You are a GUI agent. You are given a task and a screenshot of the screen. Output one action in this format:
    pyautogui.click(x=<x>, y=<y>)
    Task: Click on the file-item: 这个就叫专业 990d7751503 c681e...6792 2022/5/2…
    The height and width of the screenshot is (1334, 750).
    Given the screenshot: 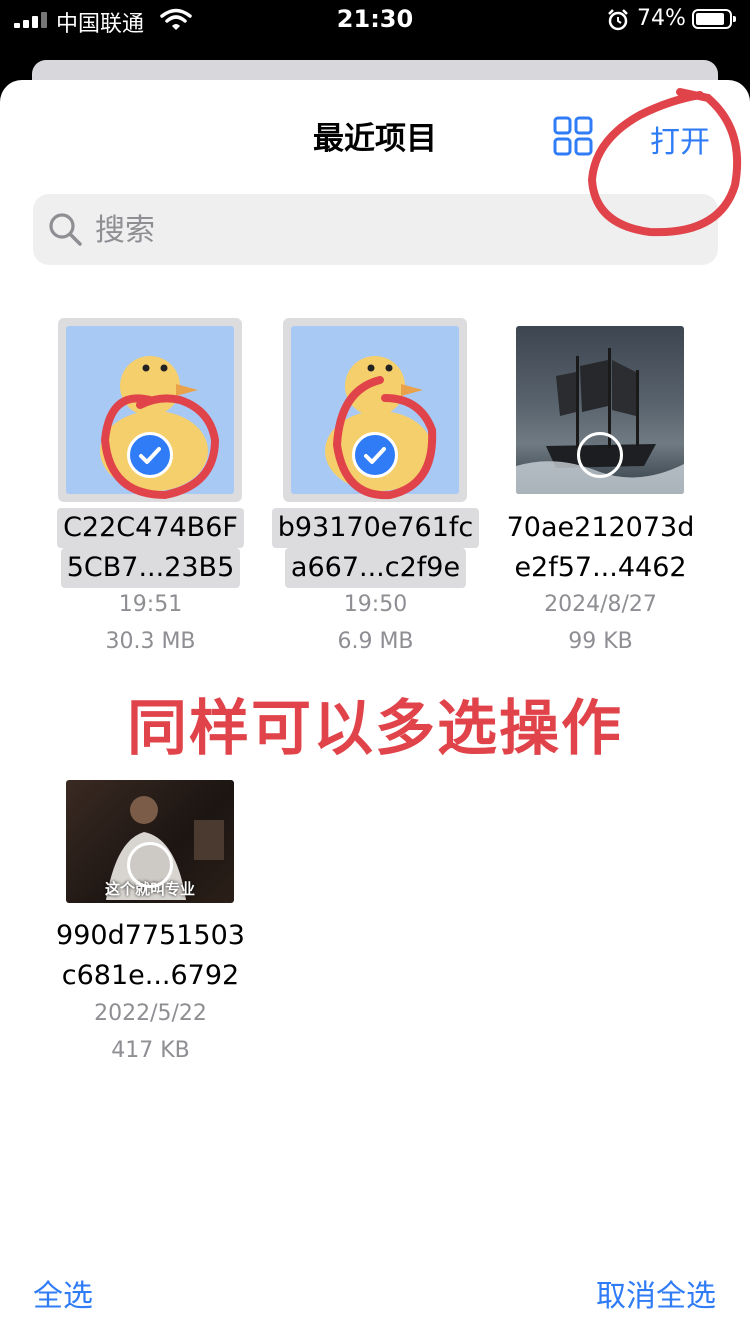 What is the action you would take?
    pyautogui.click(x=150, y=925)
    